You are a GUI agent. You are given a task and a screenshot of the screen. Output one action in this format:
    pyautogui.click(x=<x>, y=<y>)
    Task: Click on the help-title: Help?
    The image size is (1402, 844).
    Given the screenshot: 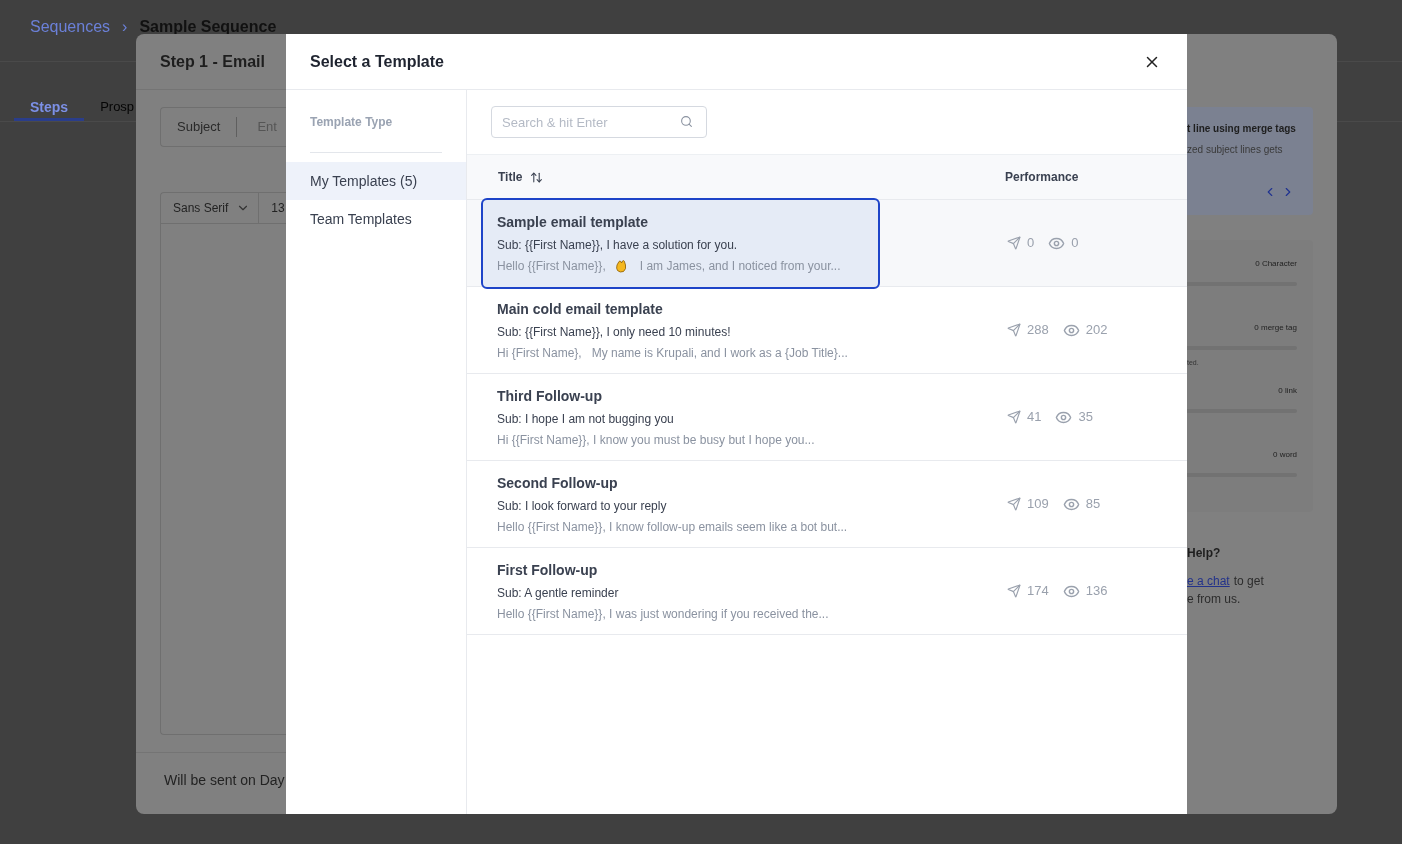 What is the action you would take?
    pyautogui.click(x=1204, y=553)
    